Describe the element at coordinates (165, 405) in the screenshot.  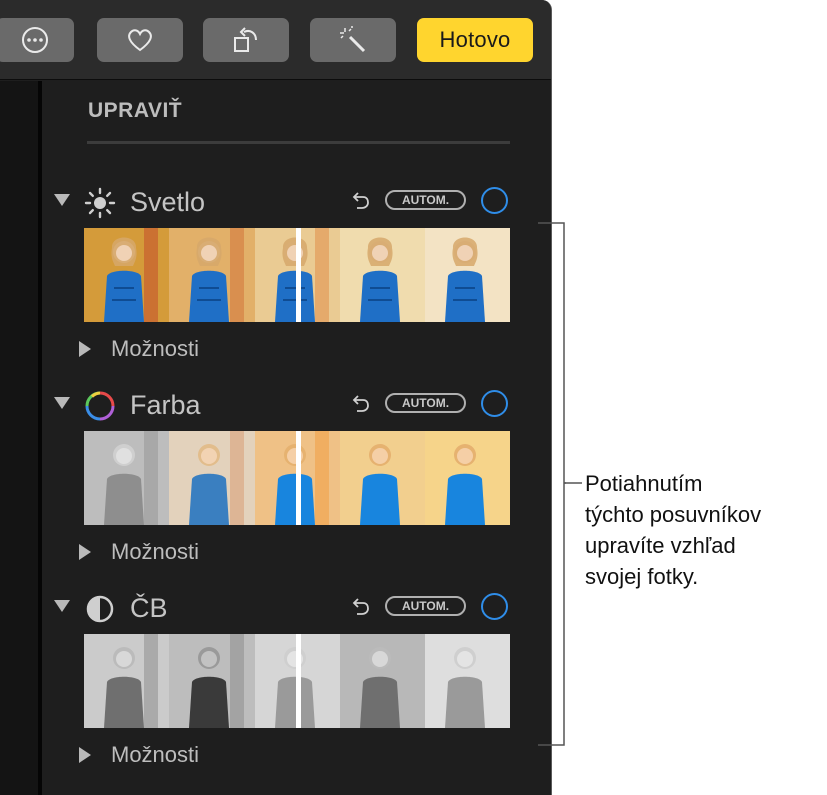
I see `section-title: Farba` at that location.